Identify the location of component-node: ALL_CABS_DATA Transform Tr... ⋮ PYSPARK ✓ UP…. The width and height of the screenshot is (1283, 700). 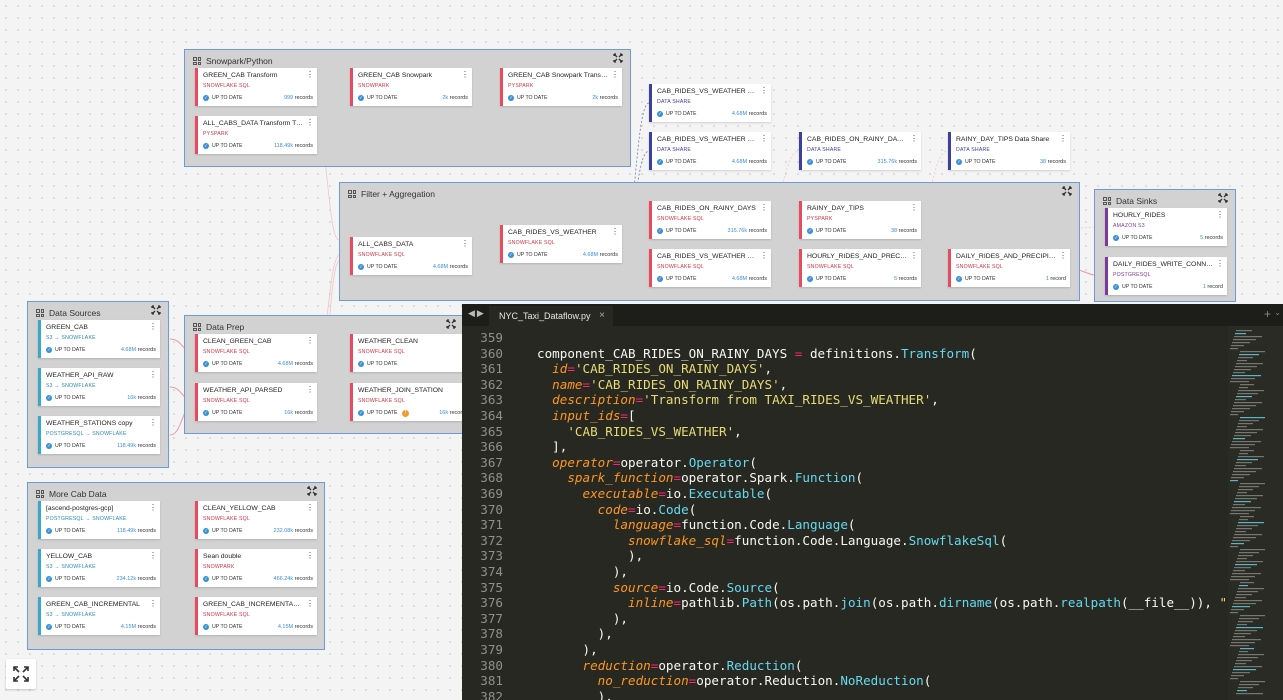
(256, 135).